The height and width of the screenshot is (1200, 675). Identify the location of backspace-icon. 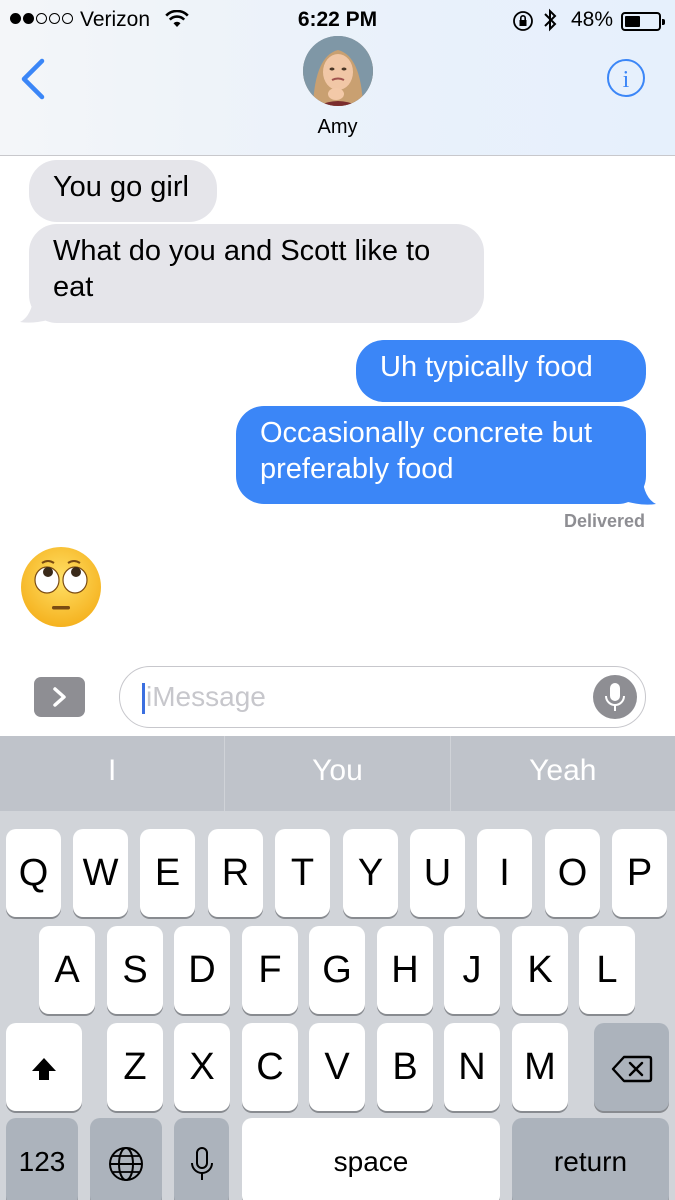
(631, 1069).